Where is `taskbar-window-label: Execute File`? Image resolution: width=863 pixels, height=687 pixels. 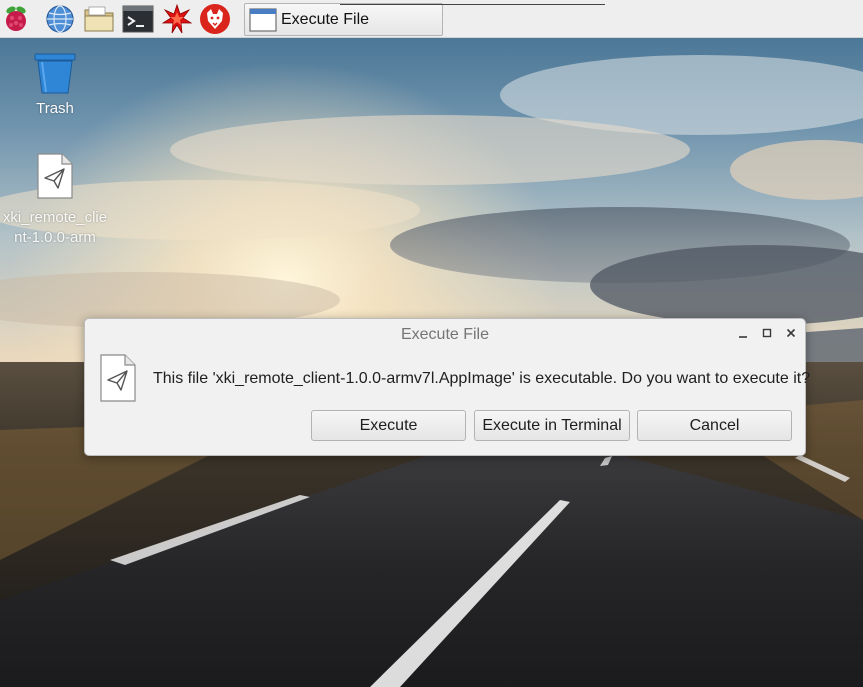 taskbar-window-label: Execute File is located at coordinates (325, 19).